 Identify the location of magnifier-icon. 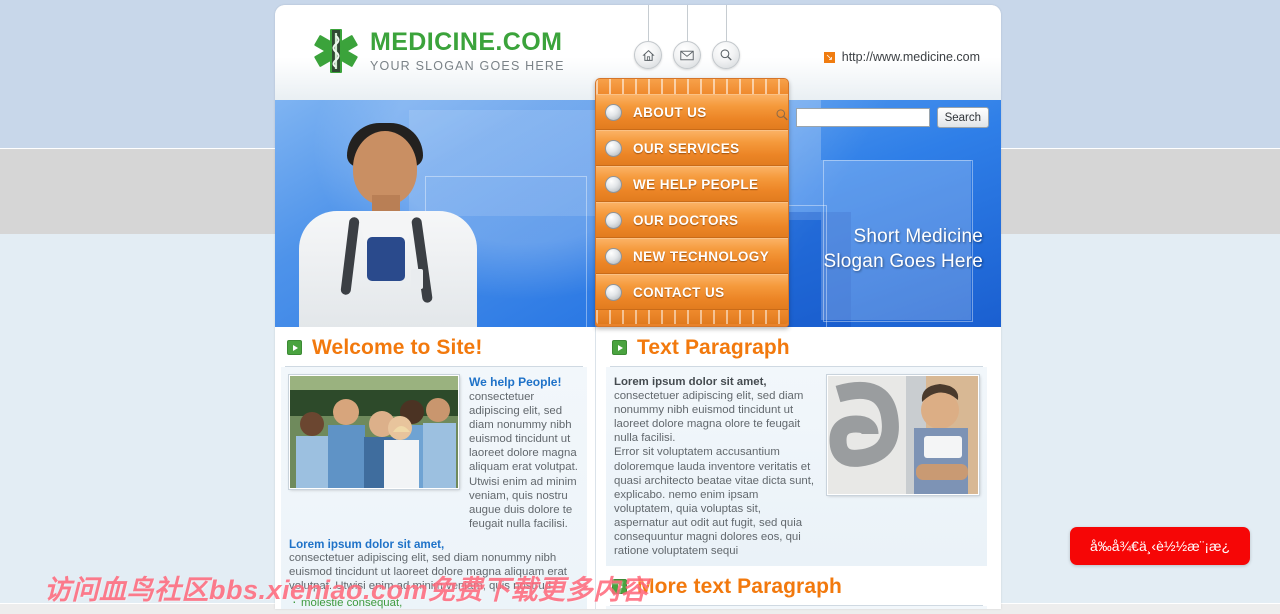
(782, 117).